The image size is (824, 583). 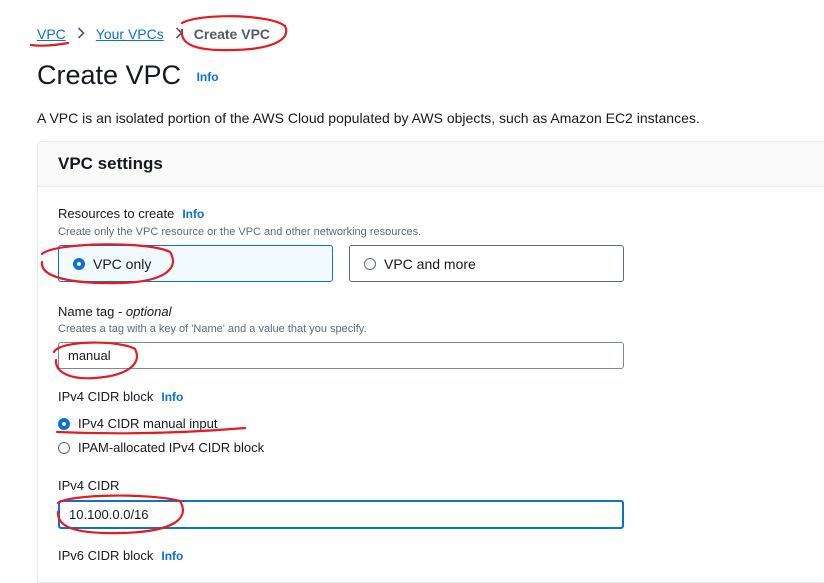 What do you see at coordinates (193, 214) in the screenshot?
I see `resources-info-link: Info` at bounding box center [193, 214].